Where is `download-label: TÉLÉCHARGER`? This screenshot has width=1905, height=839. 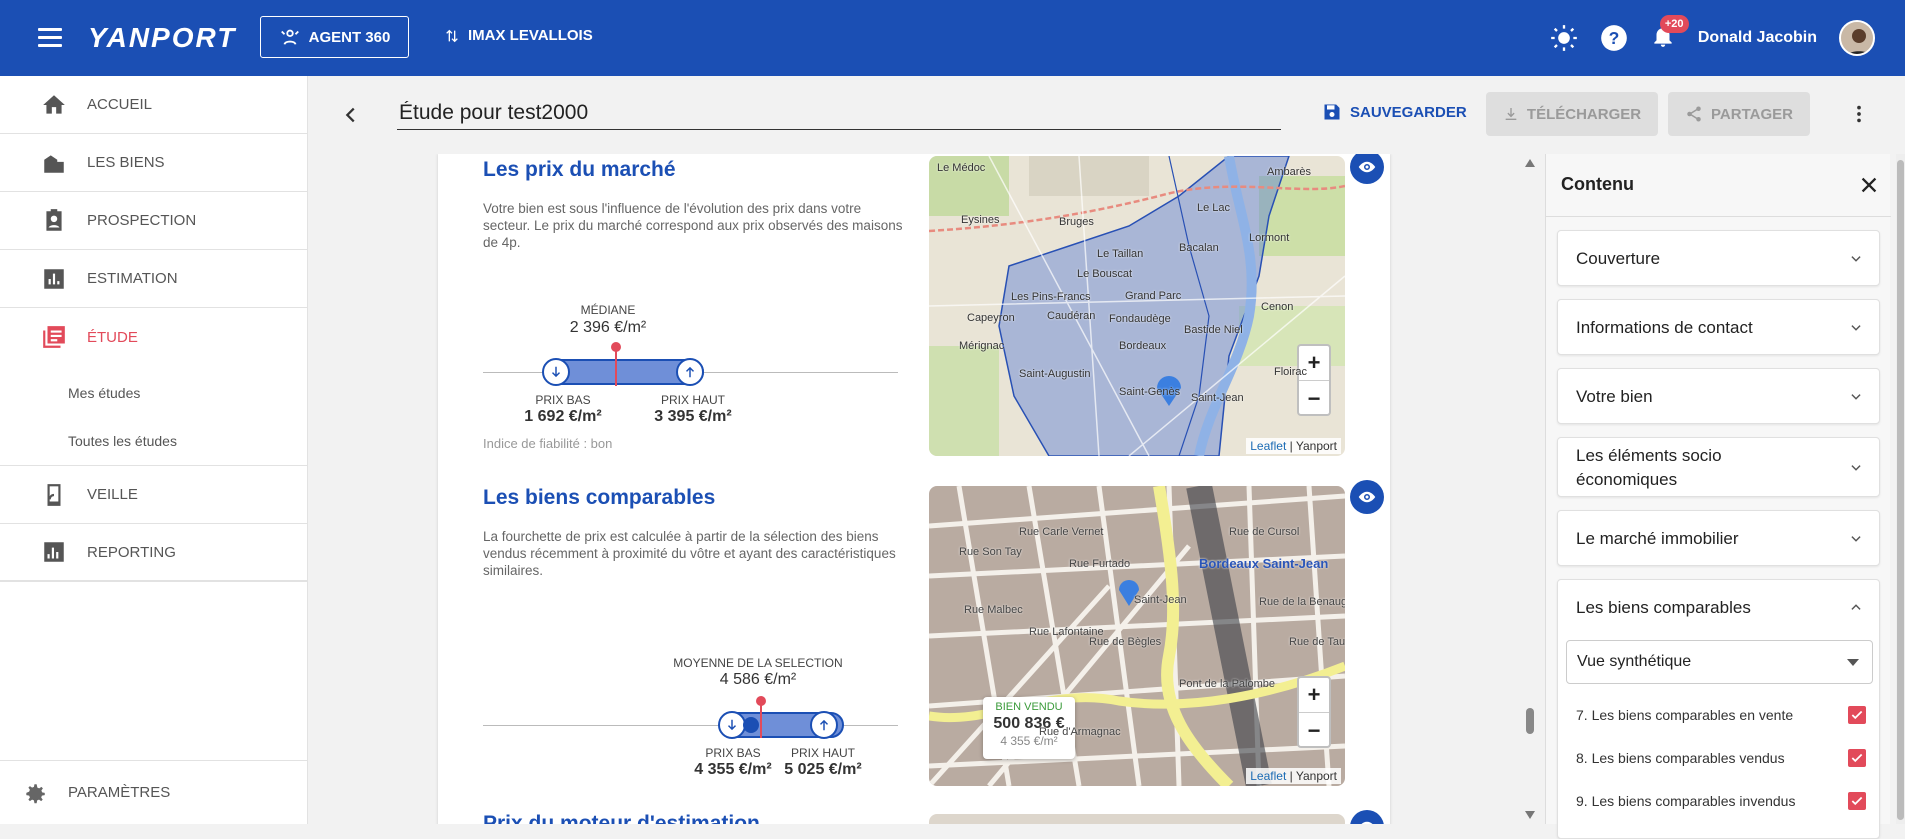 download-label: TÉLÉCHARGER is located at coordinates (1584, 114).